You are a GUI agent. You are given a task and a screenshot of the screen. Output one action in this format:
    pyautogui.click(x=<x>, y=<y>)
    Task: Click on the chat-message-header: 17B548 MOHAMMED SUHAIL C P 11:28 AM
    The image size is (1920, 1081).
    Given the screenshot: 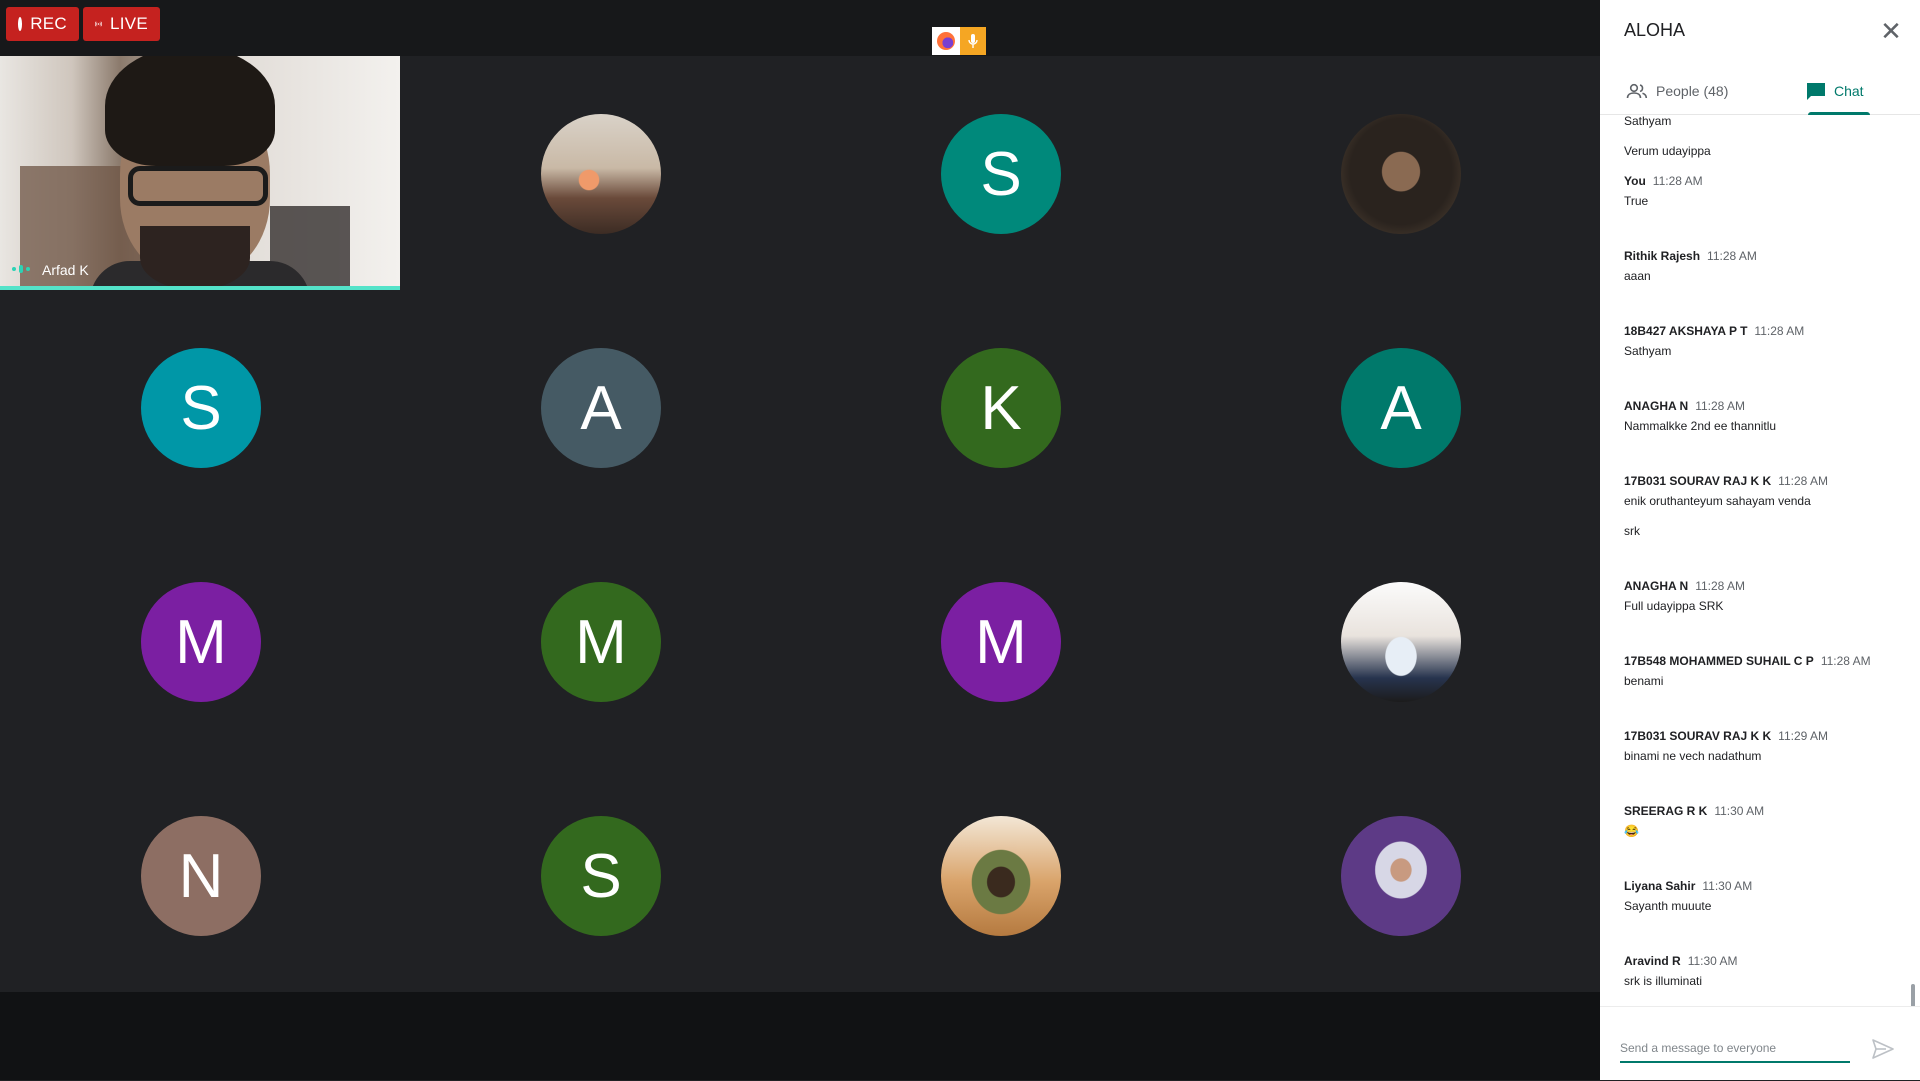 What is the action you would take?
    pyautogui.click(x=1747, y=661)
    